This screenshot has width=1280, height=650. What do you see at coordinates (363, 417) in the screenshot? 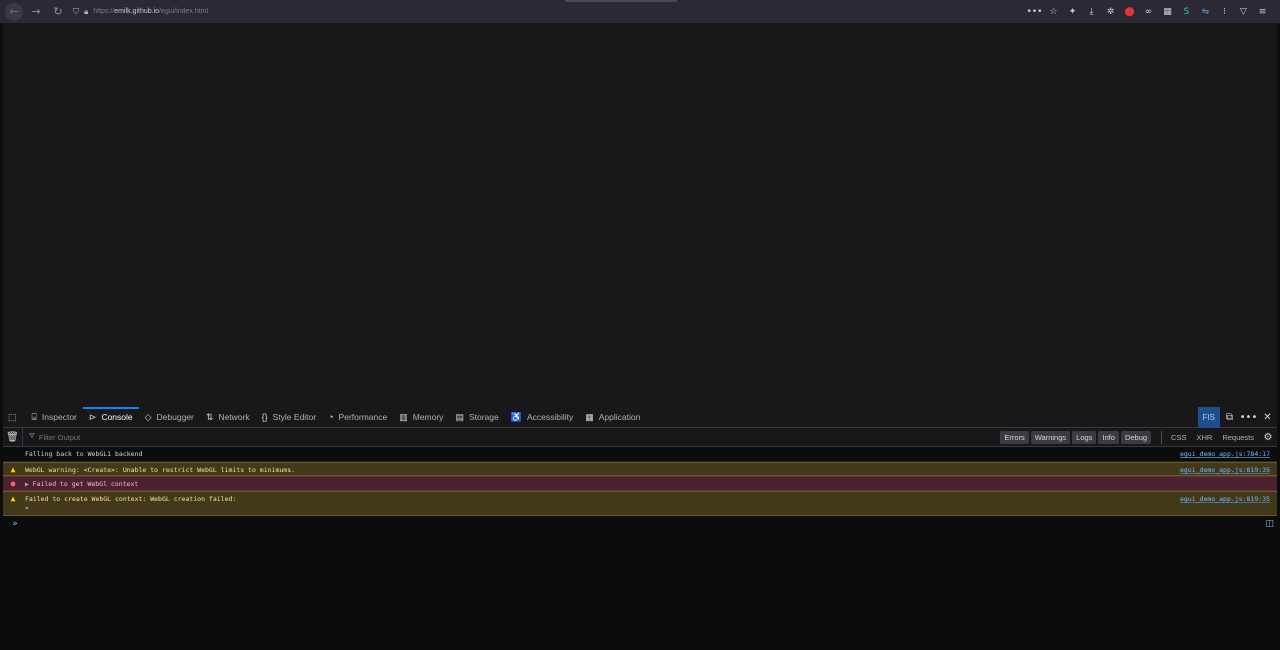
I see `tab-label: Performance` at bounding box center [363, 417].